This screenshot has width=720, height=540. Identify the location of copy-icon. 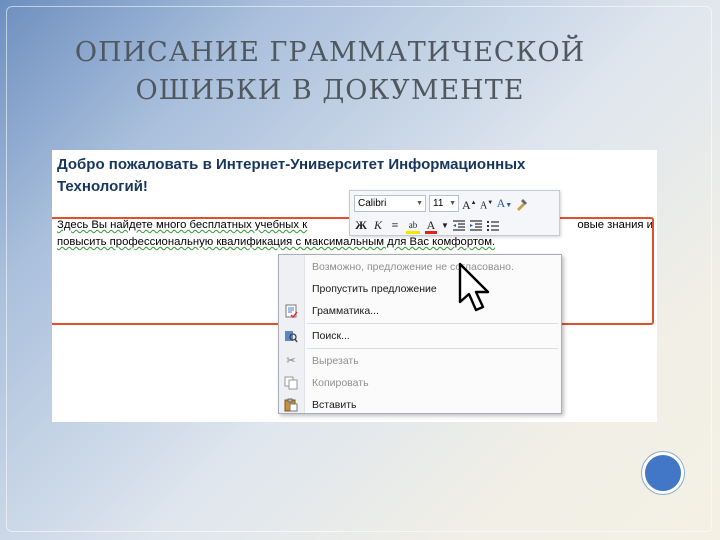
(291, 383).